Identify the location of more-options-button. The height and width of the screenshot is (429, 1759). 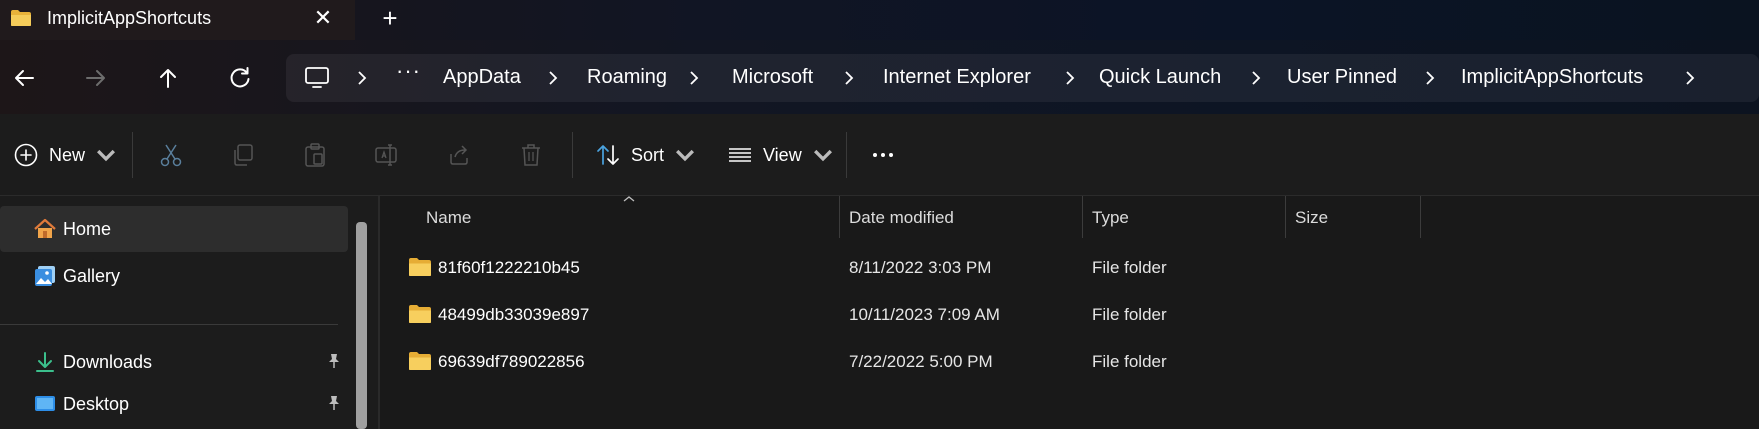
(883, 155).